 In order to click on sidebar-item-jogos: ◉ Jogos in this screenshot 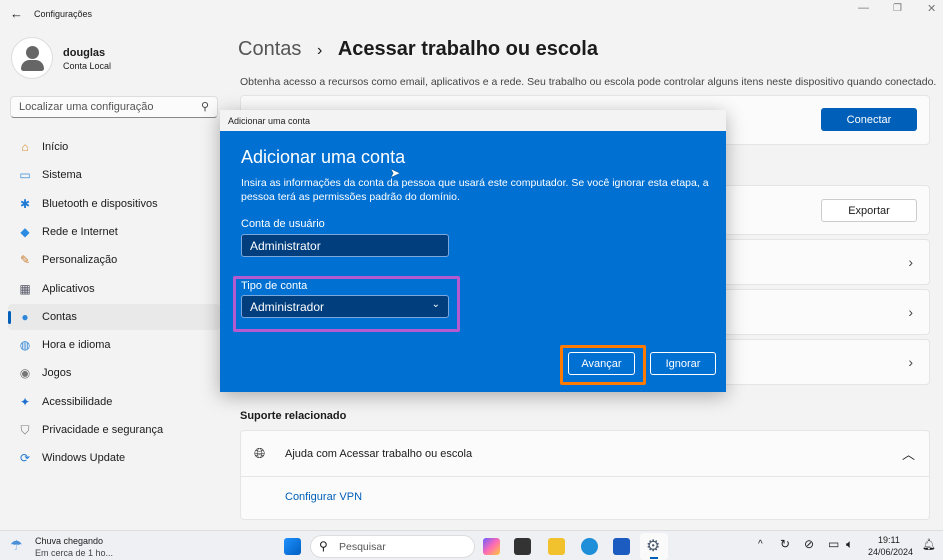, I will do `click(114, 373)`.